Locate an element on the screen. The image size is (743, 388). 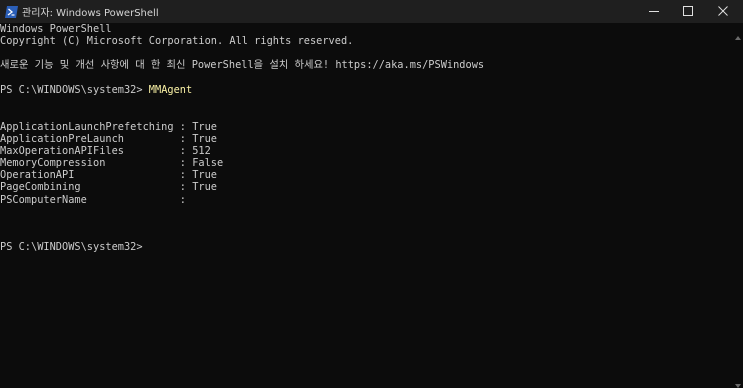
command-line: PS C:\WINDOWS\system32> MMAgent is located at coordinates (96, 90).